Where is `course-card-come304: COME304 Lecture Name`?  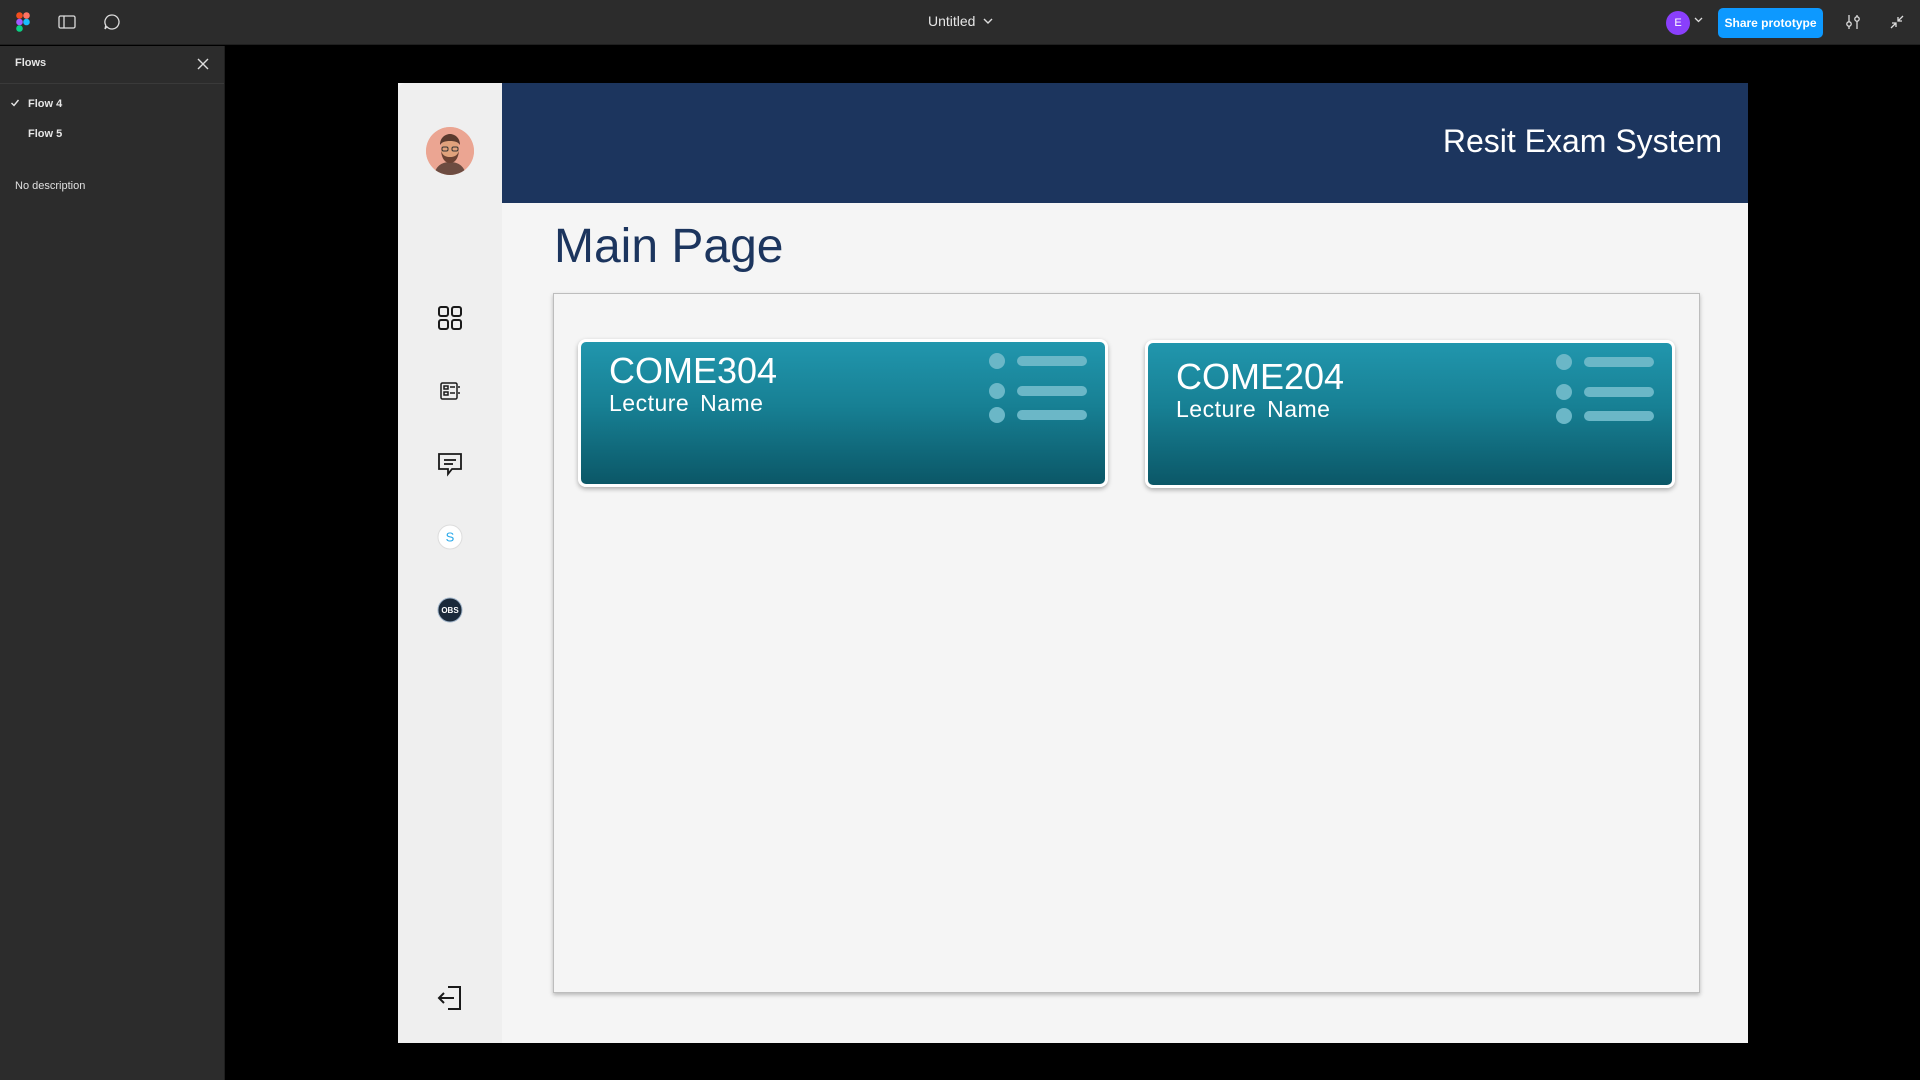 course-card-come304: COME304 Lecture Name is located at coordinates (843, 413).